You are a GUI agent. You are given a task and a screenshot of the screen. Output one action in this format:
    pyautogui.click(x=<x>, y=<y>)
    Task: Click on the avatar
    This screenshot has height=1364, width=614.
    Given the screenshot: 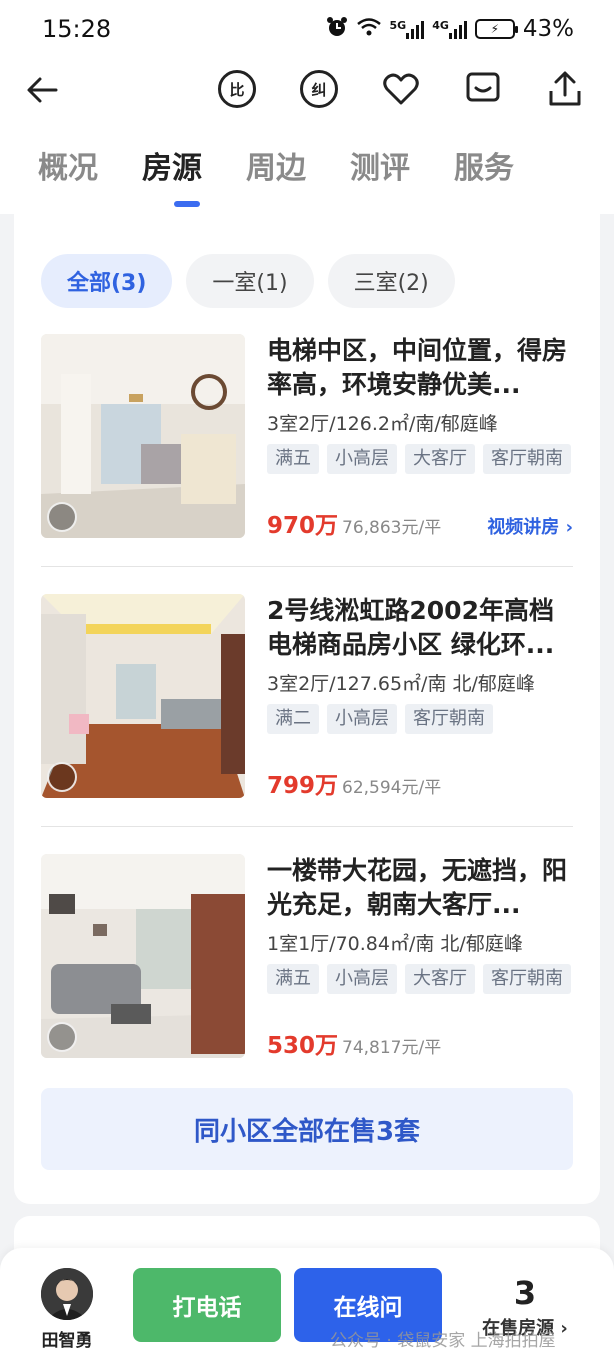 What is the action you would take?
    pyautogui.click(x=67, y=1294)
    